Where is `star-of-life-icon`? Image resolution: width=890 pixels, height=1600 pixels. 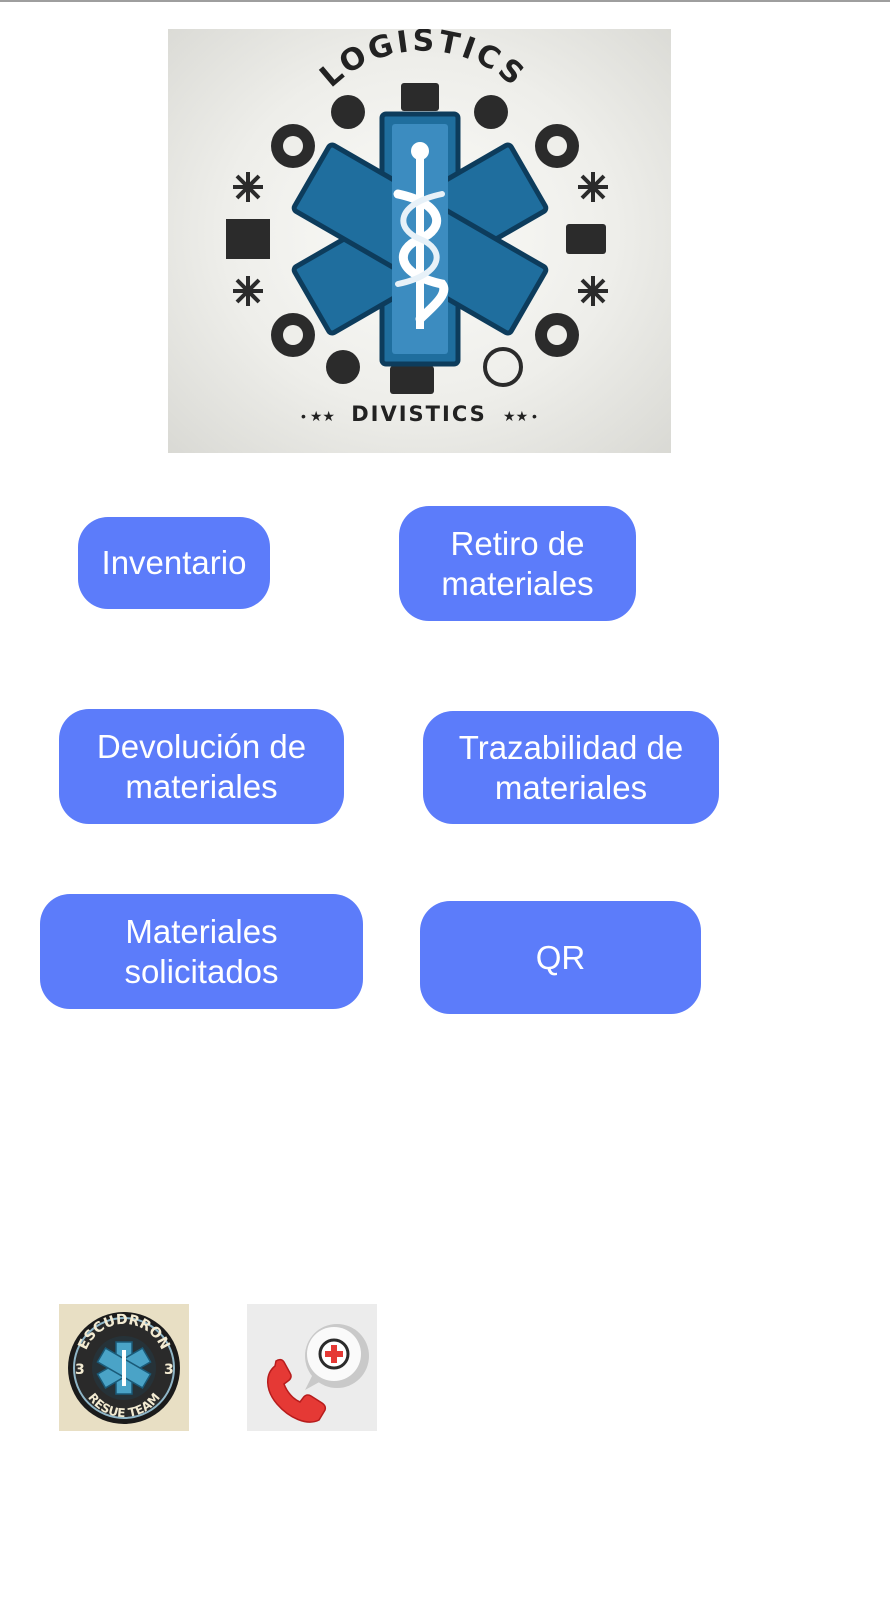
star-of-life-icon is located at coordinates (420, 239).